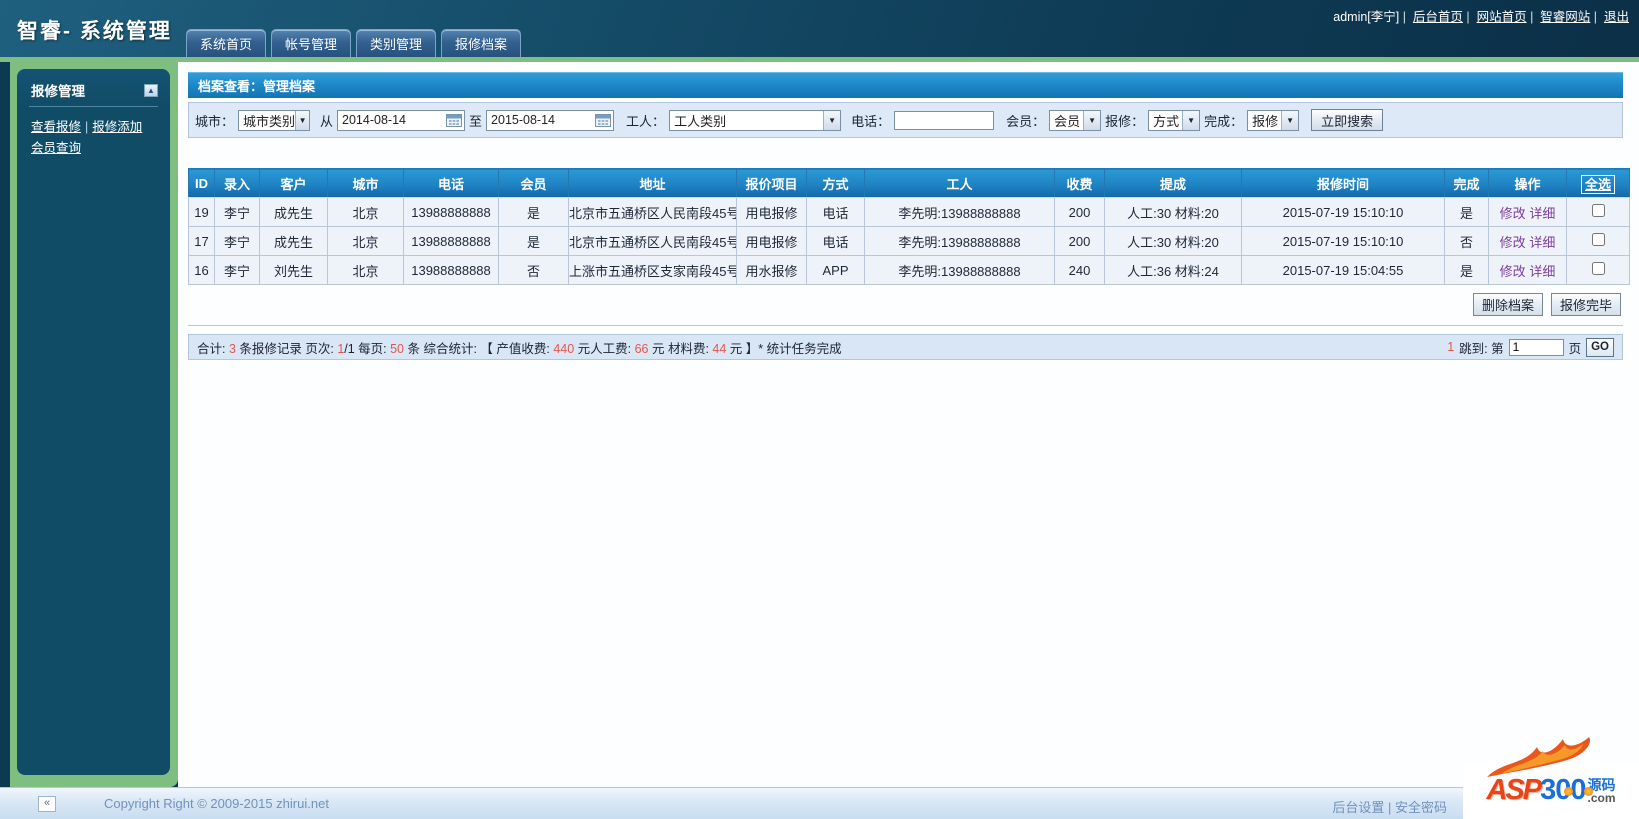 The image size is (1639, 819). Describe the element at coordinates (201, 241) in the screenshot. I see `cell-id: 17` at that location.